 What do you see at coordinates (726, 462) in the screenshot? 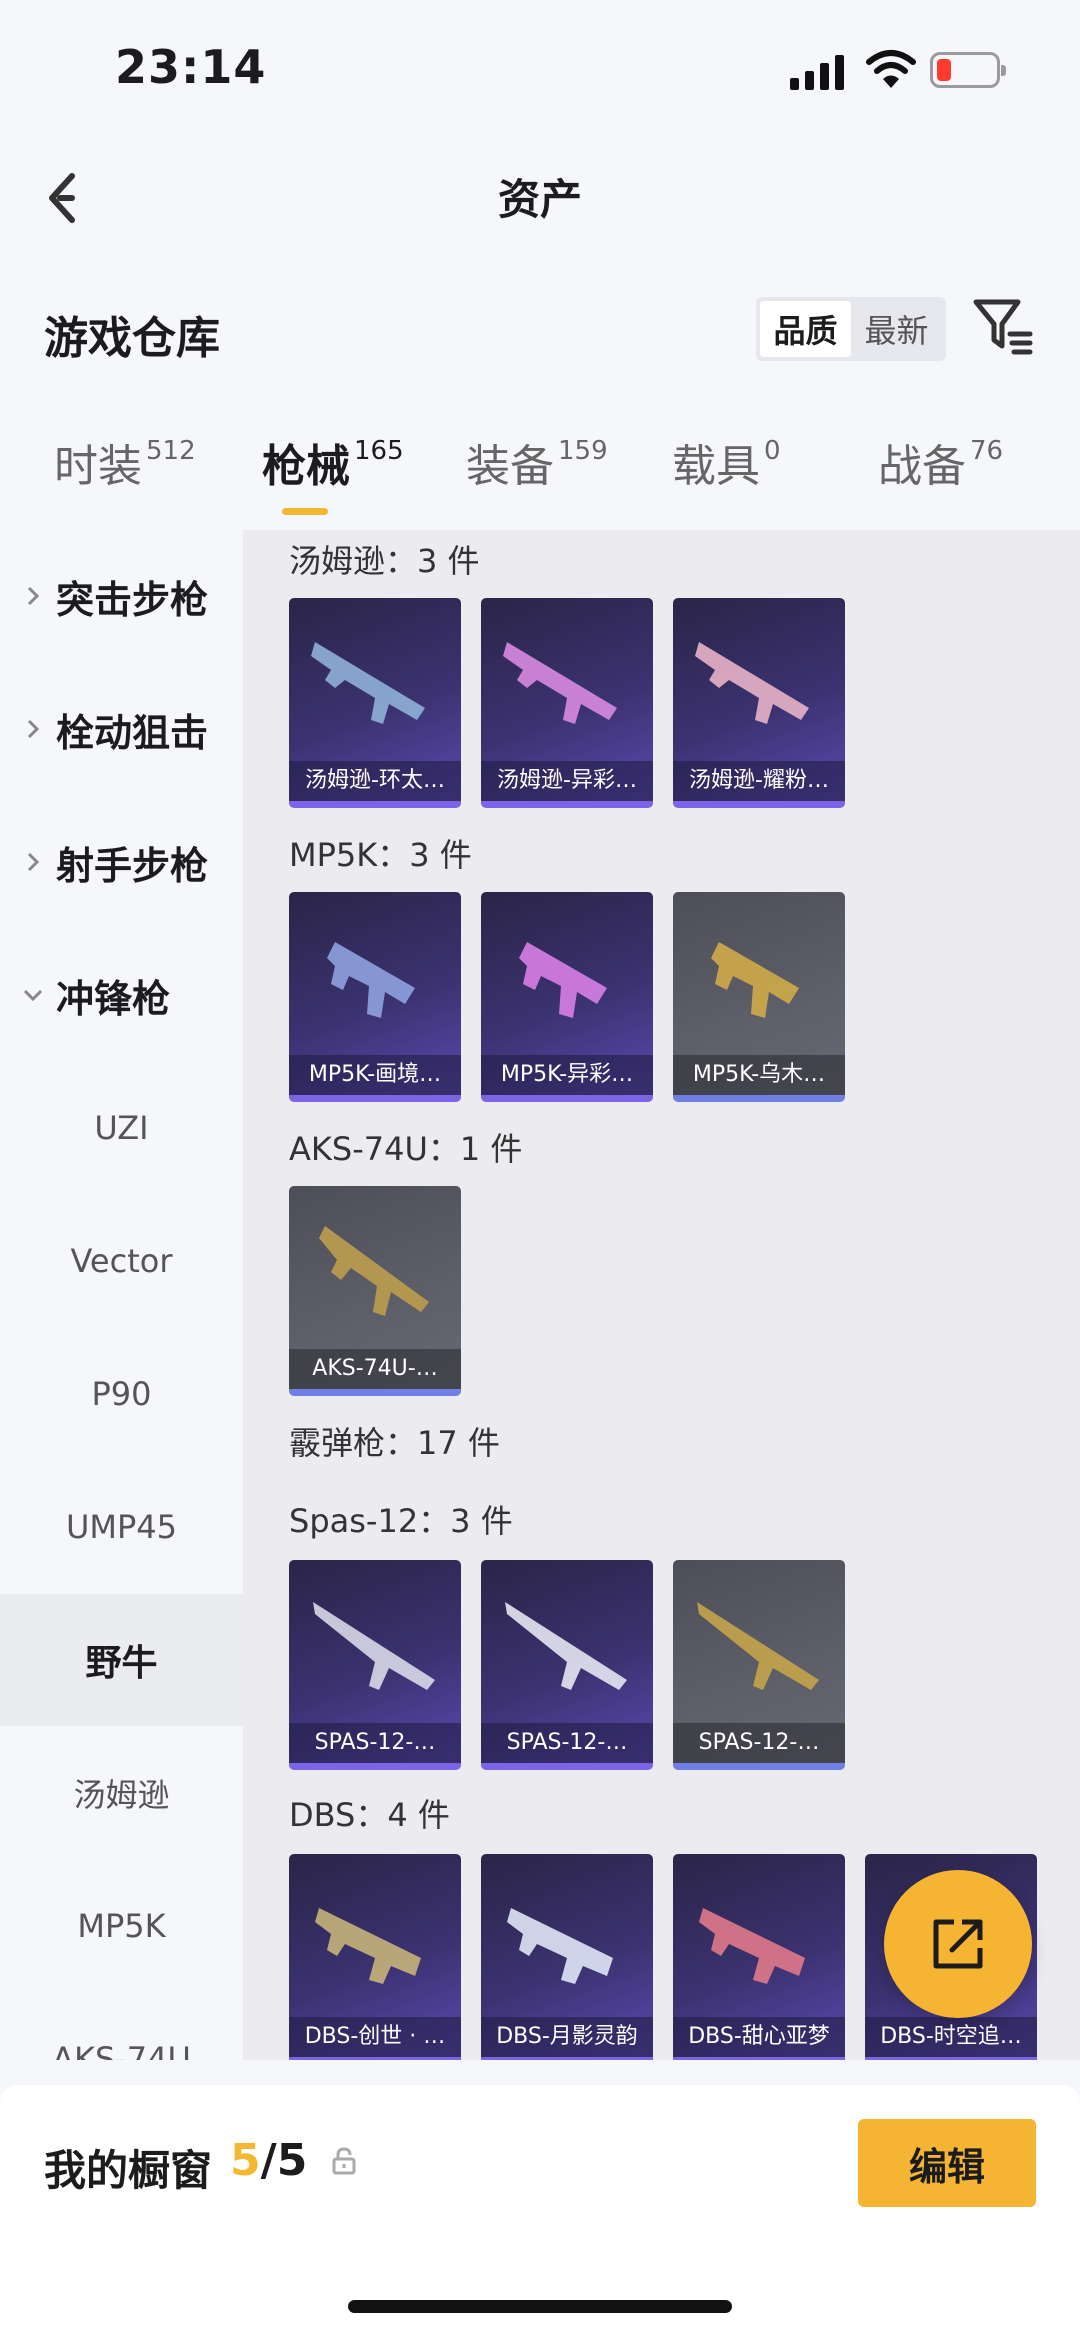
I see `tab-vehicles: 载具 0` at bounding box center [726, 462].